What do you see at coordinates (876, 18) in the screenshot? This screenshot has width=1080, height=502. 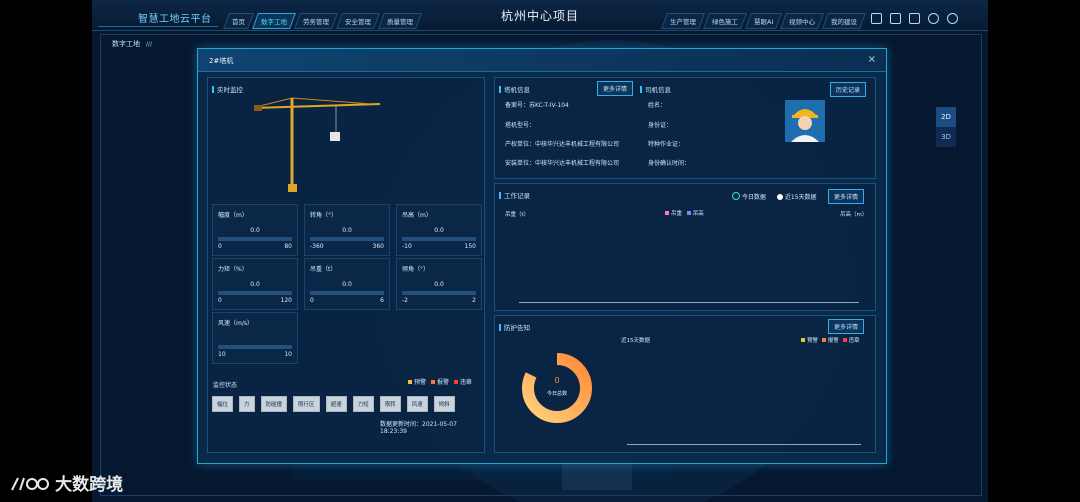 I see `monitor-icon` at bounding box center [876, 18].